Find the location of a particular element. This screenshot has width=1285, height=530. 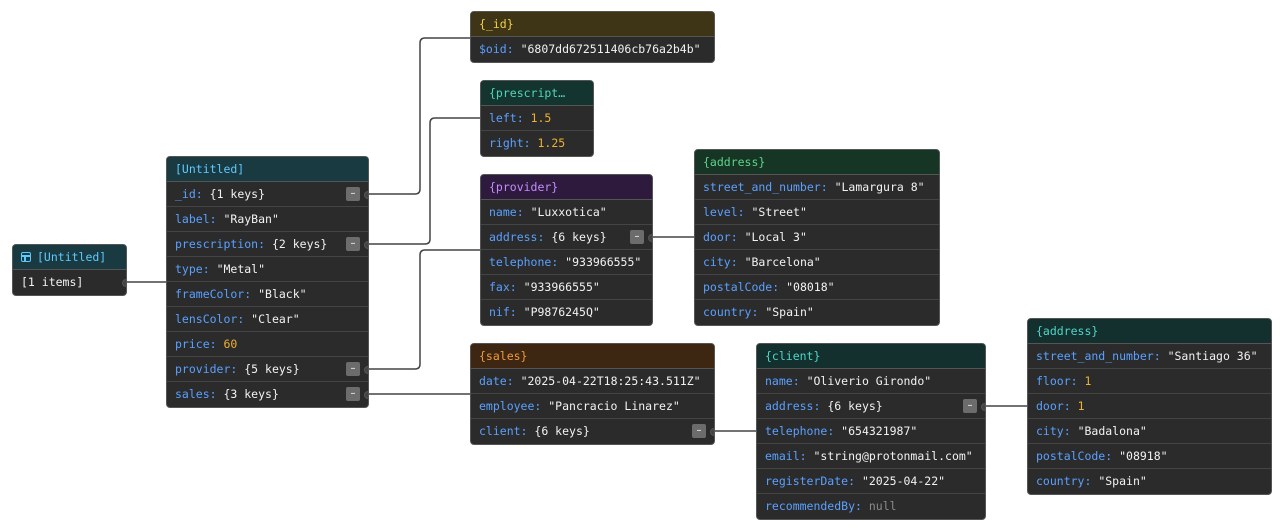

row-key: employee is located at coordinates (507, 406).